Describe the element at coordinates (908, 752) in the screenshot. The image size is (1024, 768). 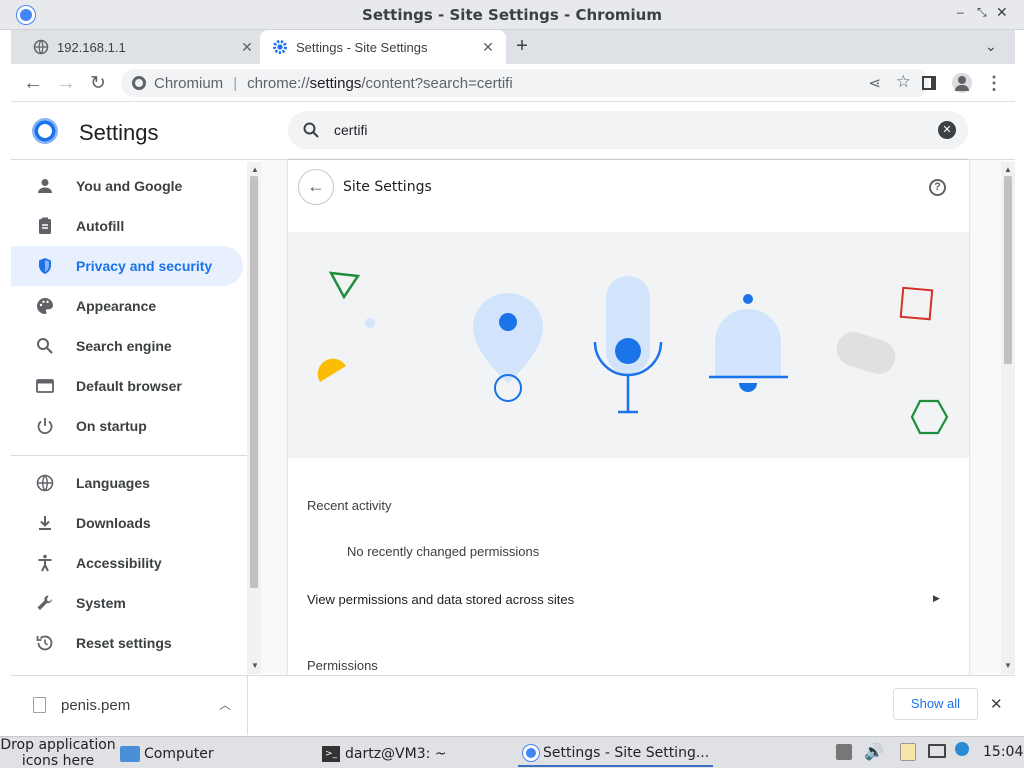
I see `clipboard-tray-icon` at that location.